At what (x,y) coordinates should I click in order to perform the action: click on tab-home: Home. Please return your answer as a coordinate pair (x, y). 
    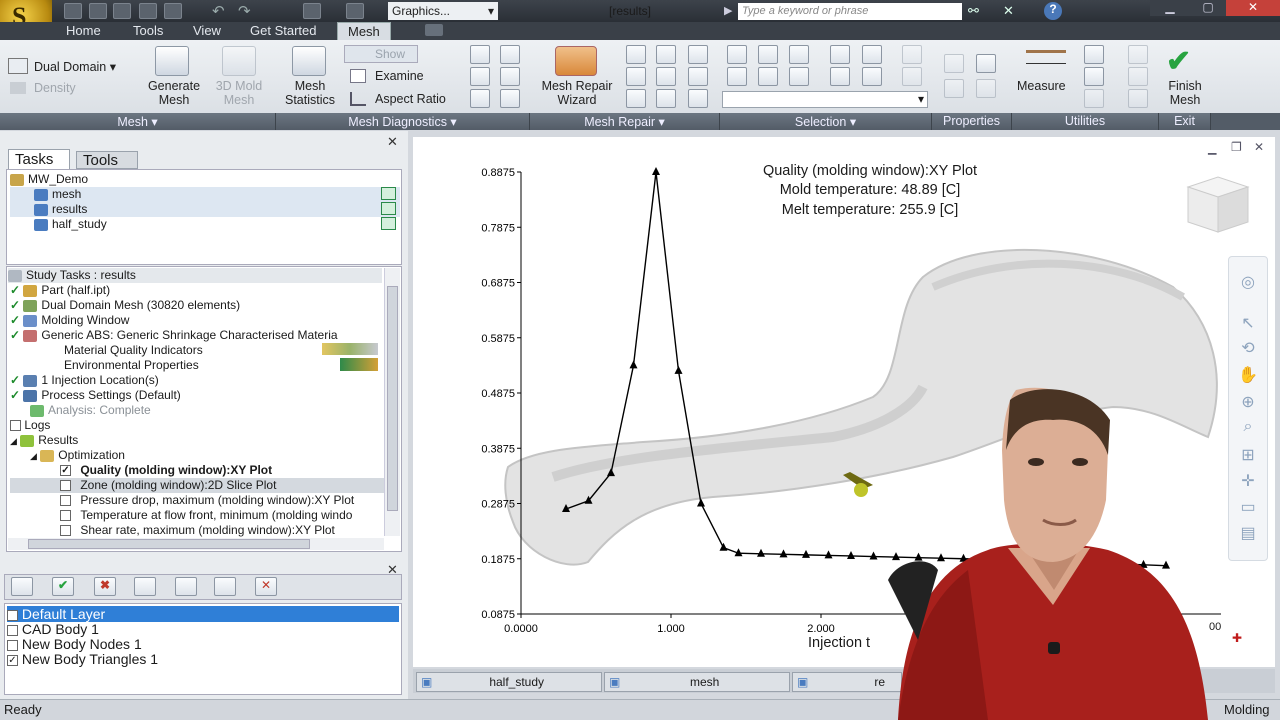
    Looking at the image, I should click on (83, 31).